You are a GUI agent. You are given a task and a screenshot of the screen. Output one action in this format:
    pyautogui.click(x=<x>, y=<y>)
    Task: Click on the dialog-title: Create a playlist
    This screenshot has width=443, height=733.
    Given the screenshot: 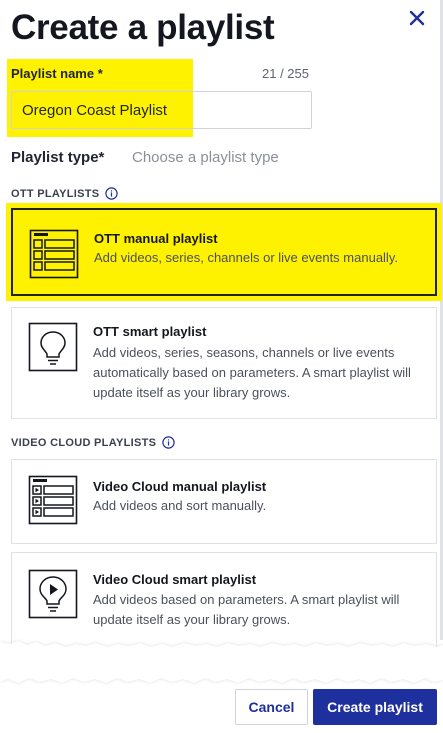 What is the action you would take?
    pyautogui.click(x=143, y=27)
    